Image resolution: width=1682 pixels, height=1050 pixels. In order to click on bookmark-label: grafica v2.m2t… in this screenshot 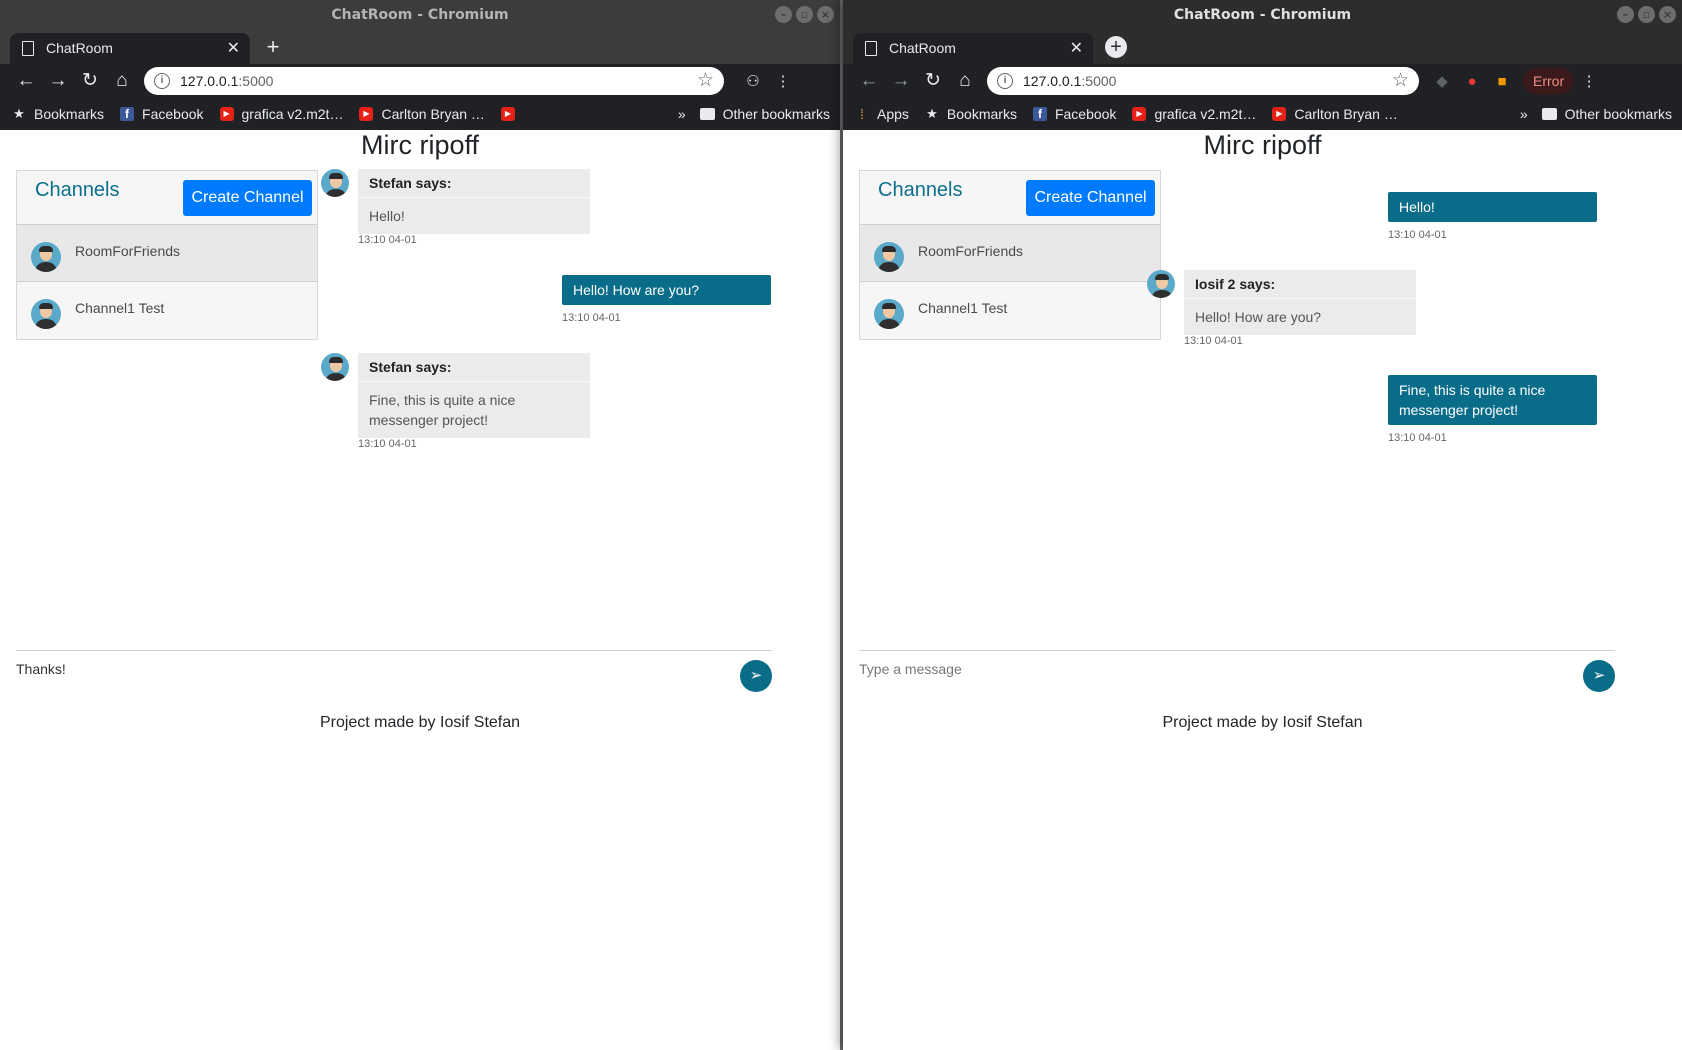, I will do `click(292, 114)`.